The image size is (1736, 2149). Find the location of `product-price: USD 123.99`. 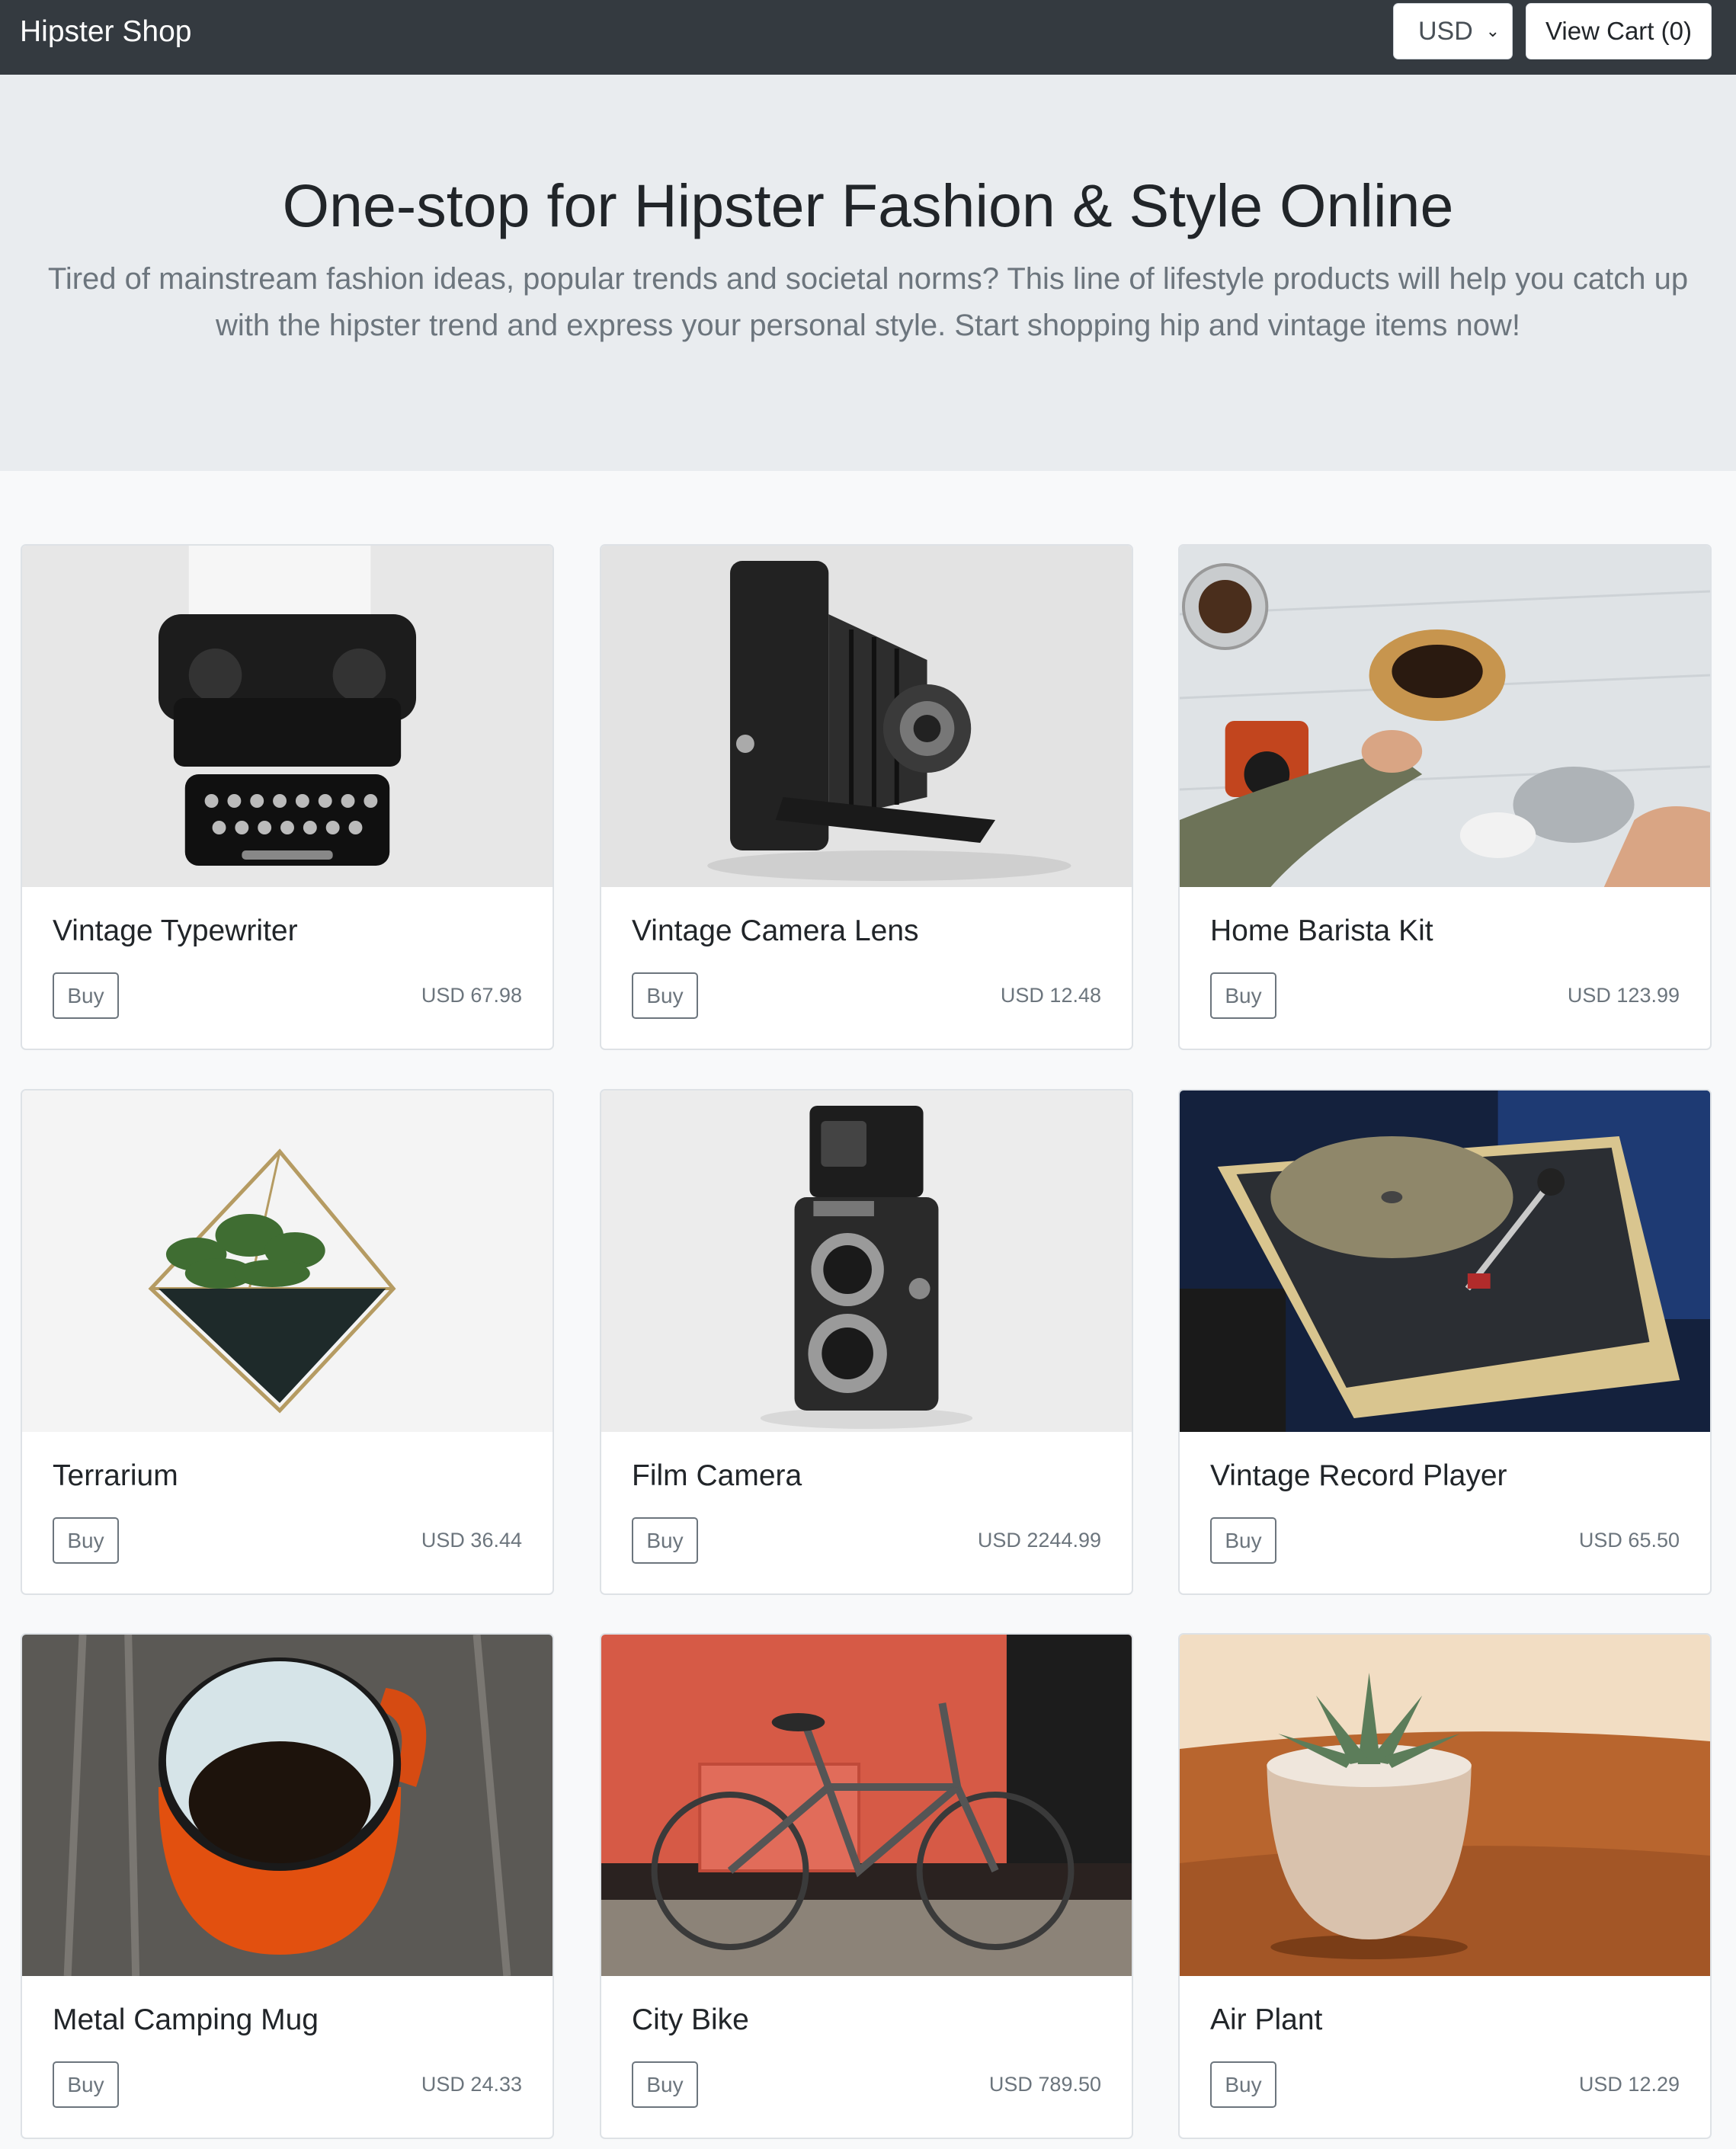

product-price: USD 123.99 is located at coordinates (1623, 995).